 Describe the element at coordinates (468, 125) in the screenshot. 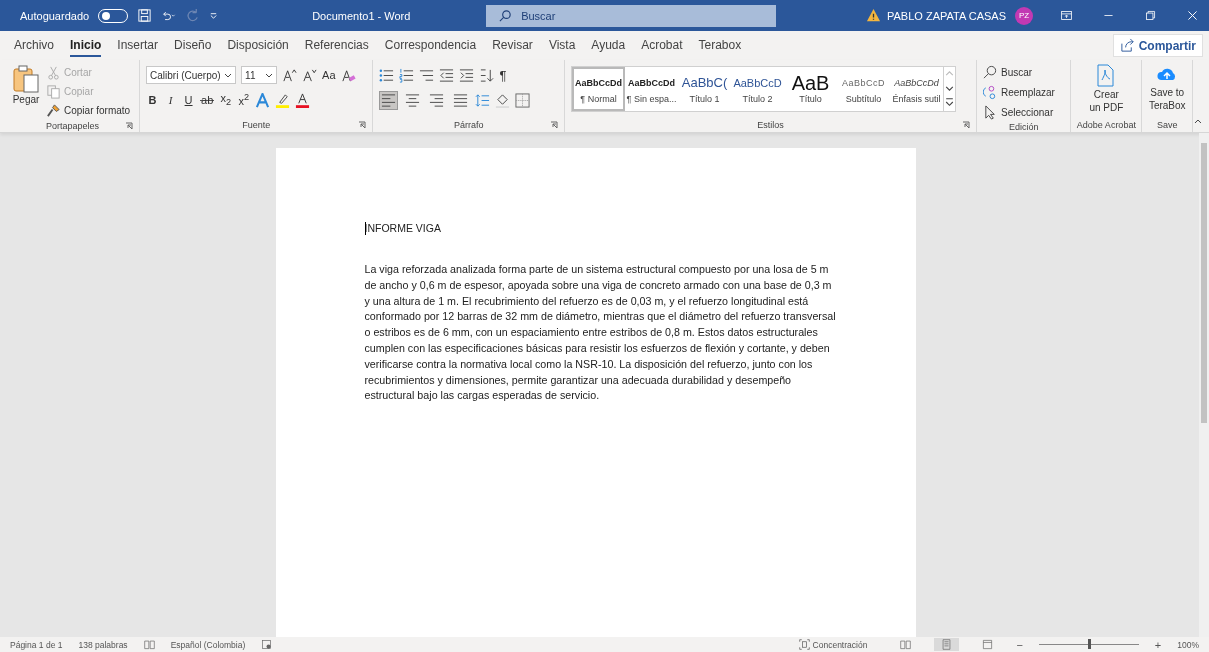

I see `group-label: Párrafo` at that location.